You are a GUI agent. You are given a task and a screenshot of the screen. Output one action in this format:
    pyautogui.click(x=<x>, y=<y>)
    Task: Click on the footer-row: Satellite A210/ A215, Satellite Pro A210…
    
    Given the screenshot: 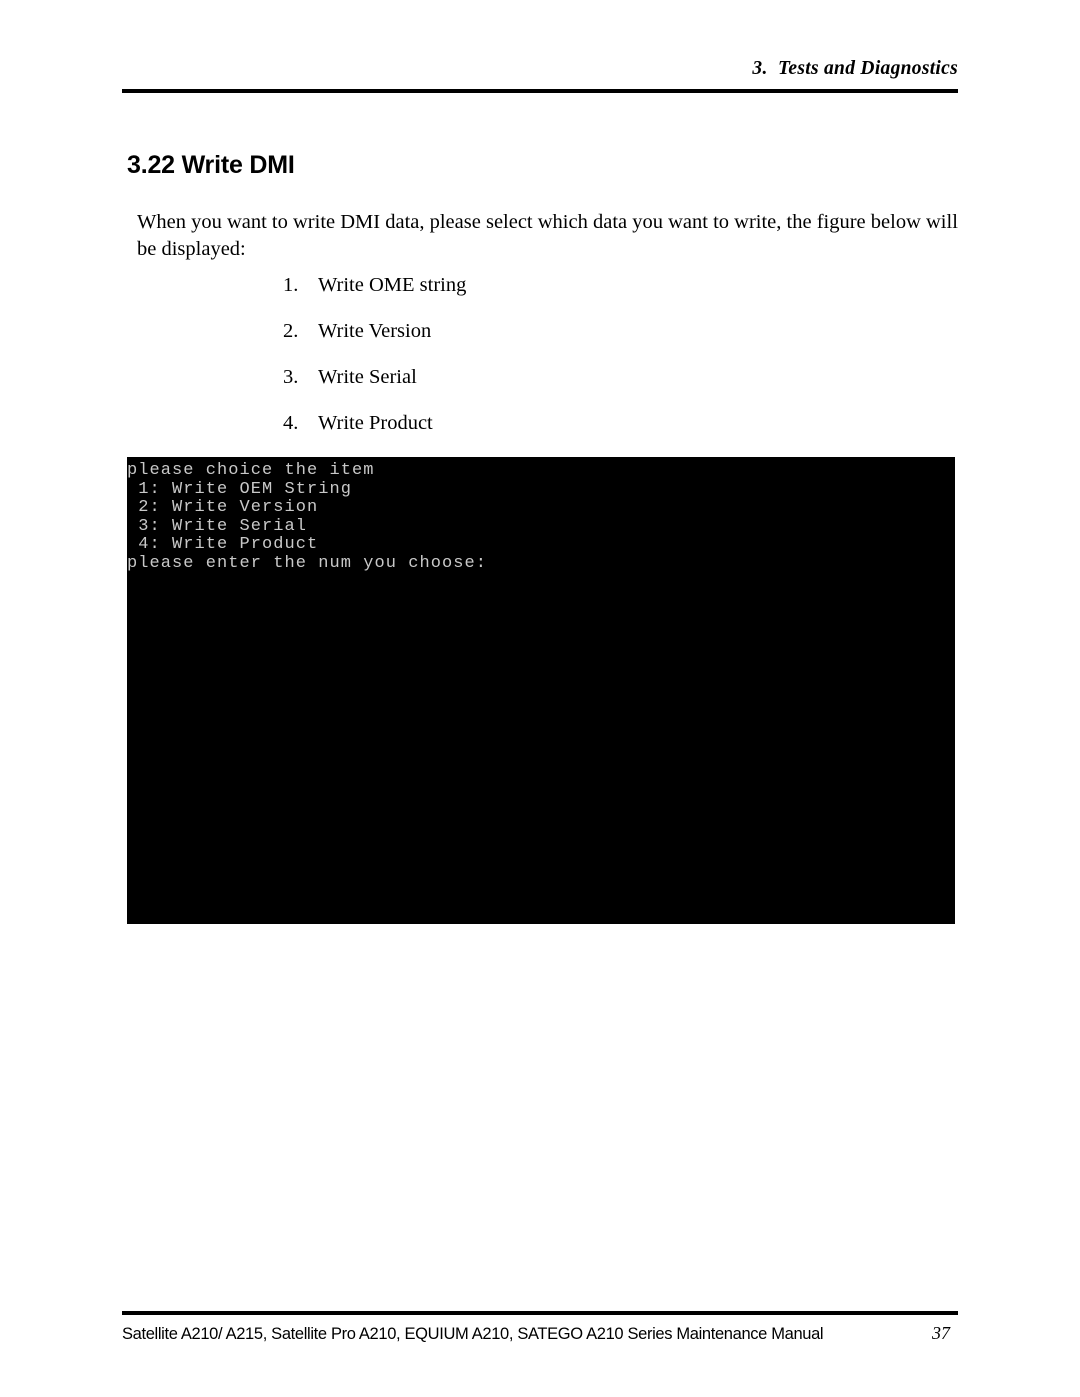 What is the action you would take?
    pyautogui.click(x=540, y=1333)
    